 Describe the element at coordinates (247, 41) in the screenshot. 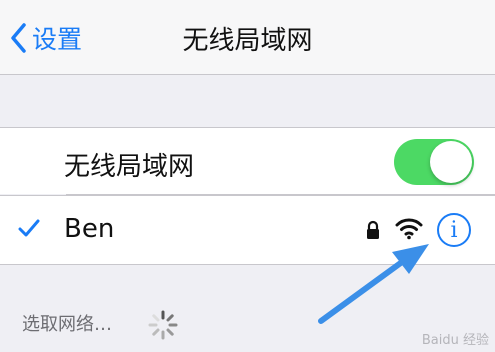

I see `page-title: 无线局域网` at that location.